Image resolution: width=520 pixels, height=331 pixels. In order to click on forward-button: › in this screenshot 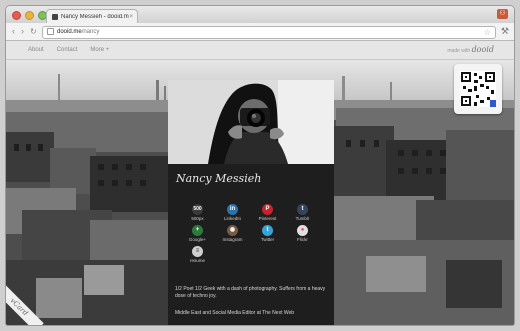, I will do `click(22, 31)`.